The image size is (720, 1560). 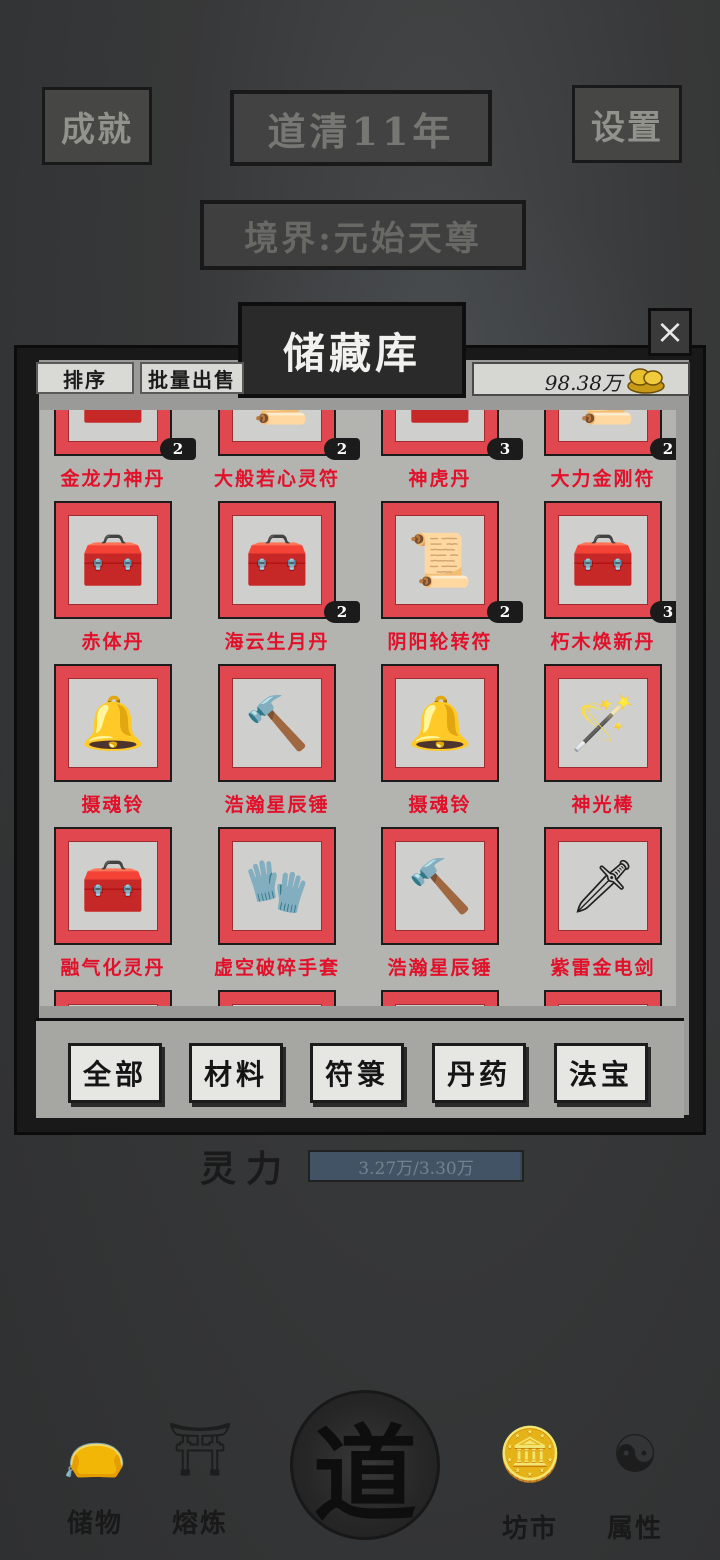 I want to click on talisman-scroll-icon: 📜, so click(x=440, y=560).